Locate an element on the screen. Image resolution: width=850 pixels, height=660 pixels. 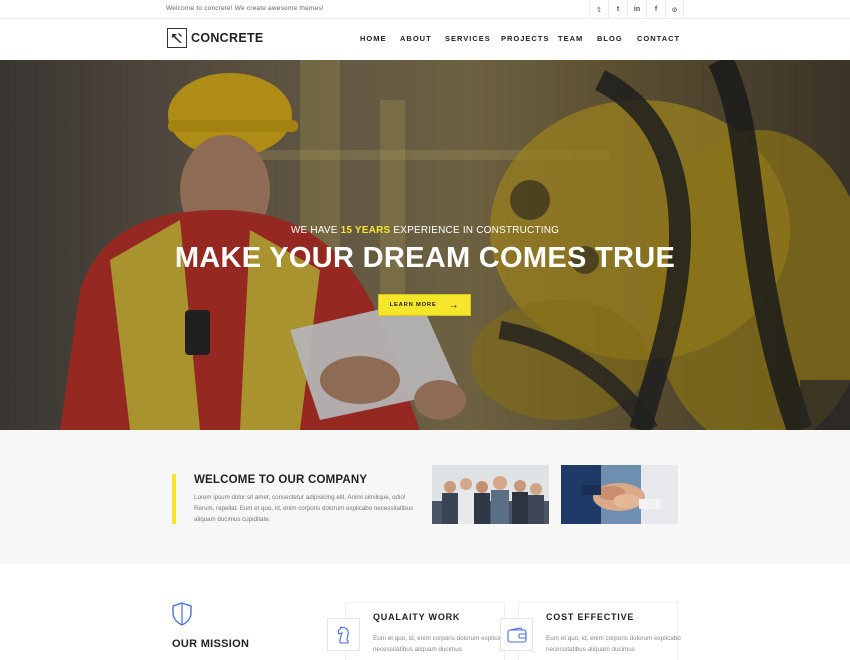
nav-blog: BLOG is located at coordinates (610, 38).